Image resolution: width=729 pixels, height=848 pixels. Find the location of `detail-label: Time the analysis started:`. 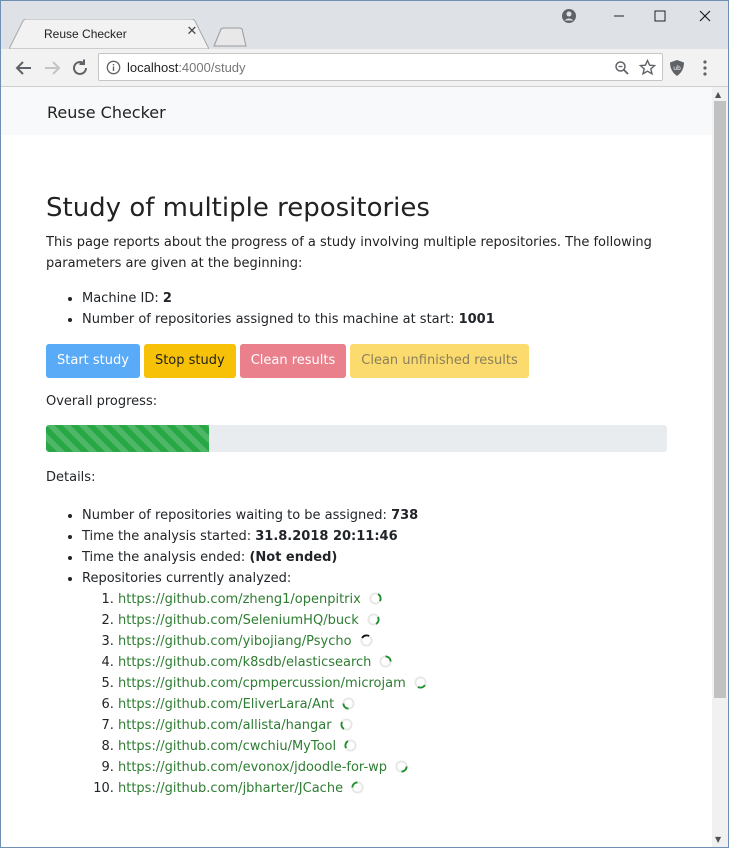

detail-label: Time the analysis started: is located at coordinates (169, 536).